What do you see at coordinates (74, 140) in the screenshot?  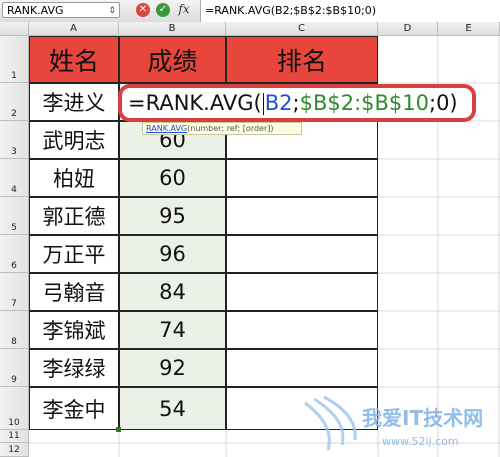 I see `cell-name: 武明志` at bounding box center [74, 140].